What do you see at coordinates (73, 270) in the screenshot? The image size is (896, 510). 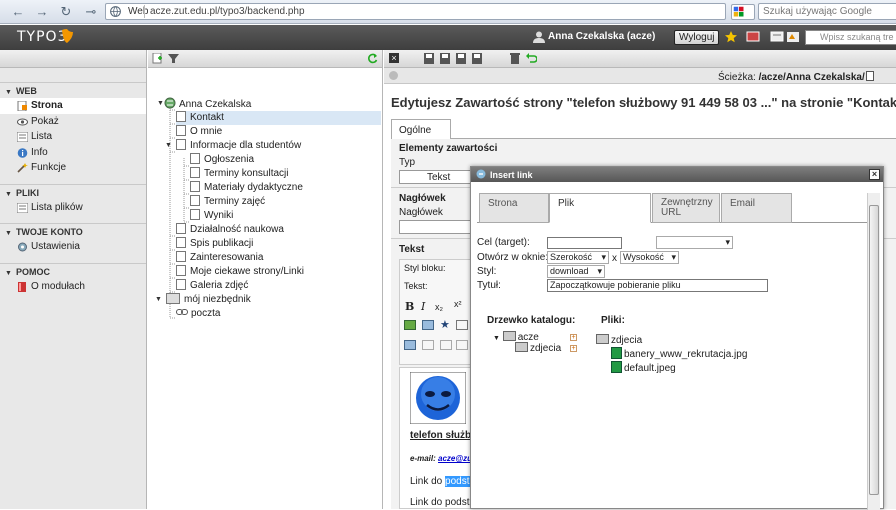 I see `module-section-title: ▼ POMOC` at bounding box center [73, 270].